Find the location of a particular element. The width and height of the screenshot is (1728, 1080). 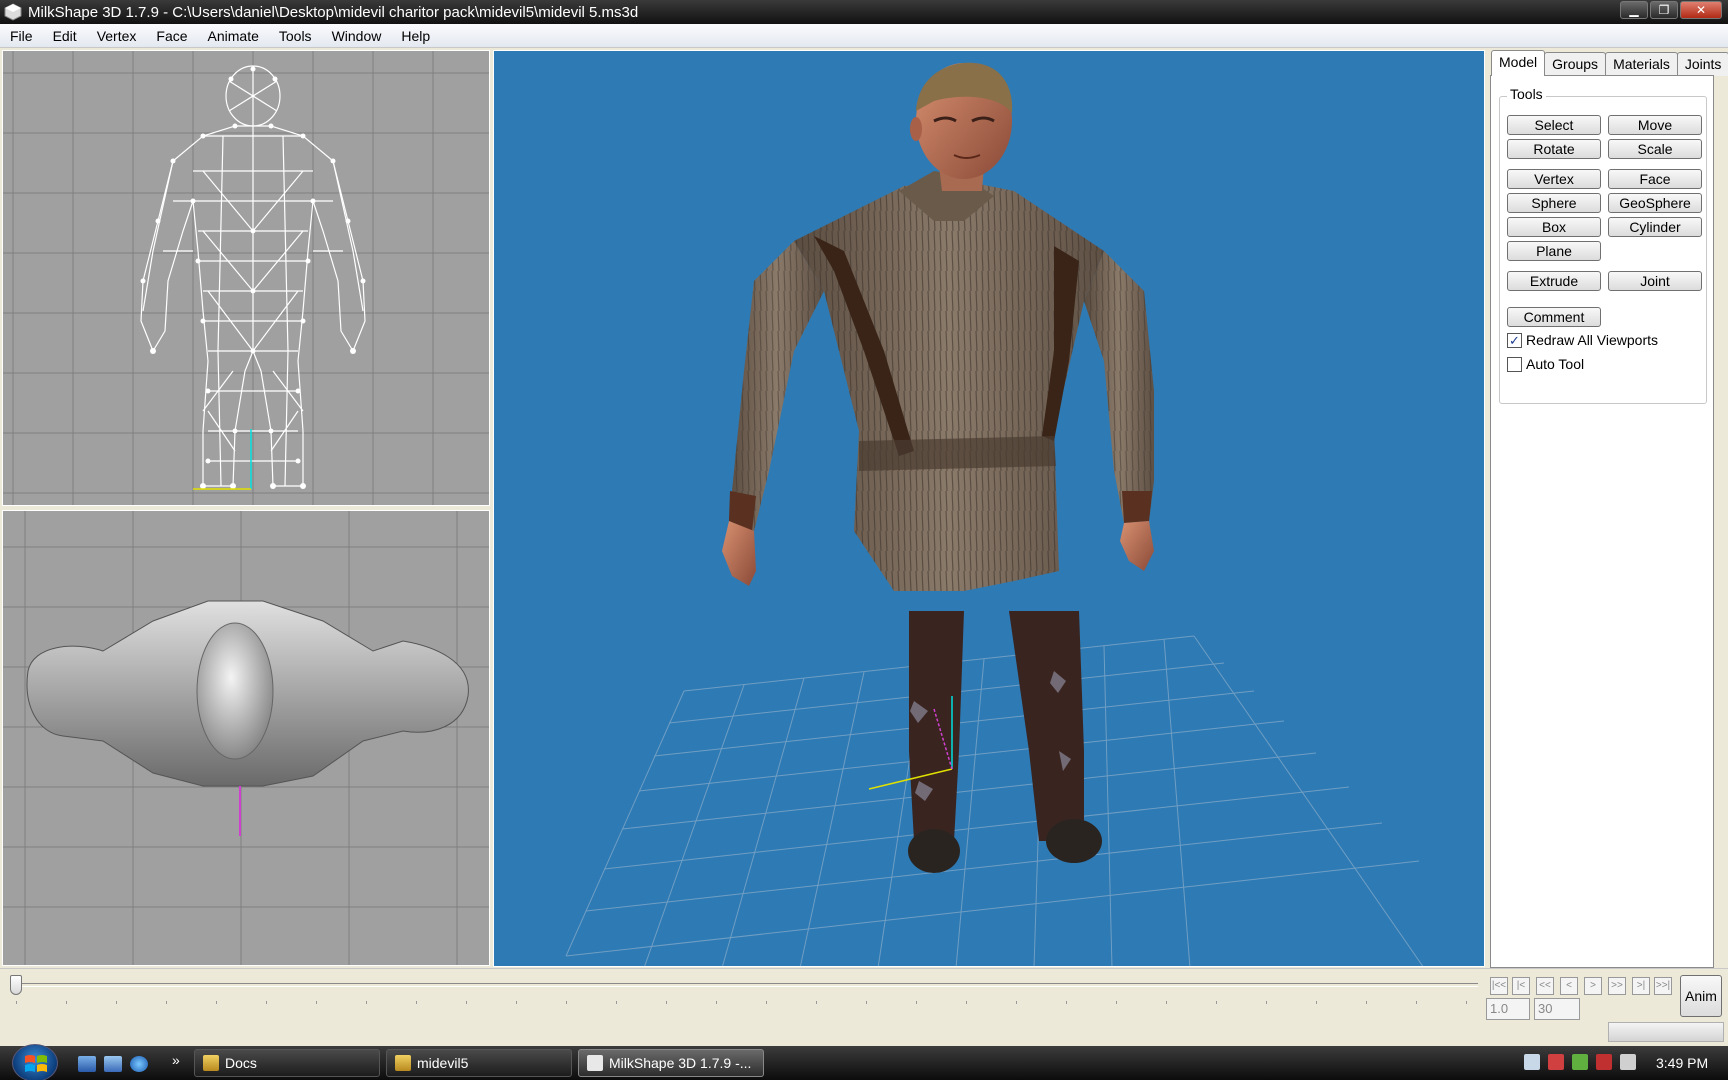

start-button is located at coordinates (35, 1062).